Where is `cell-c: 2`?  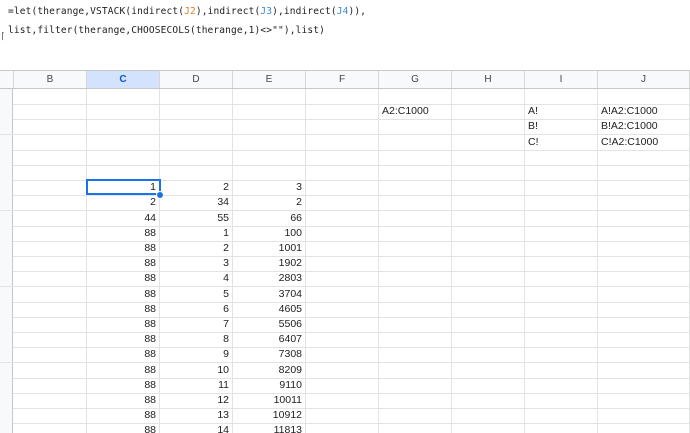 cell-c: 2 is located at coordinates (123, 203).